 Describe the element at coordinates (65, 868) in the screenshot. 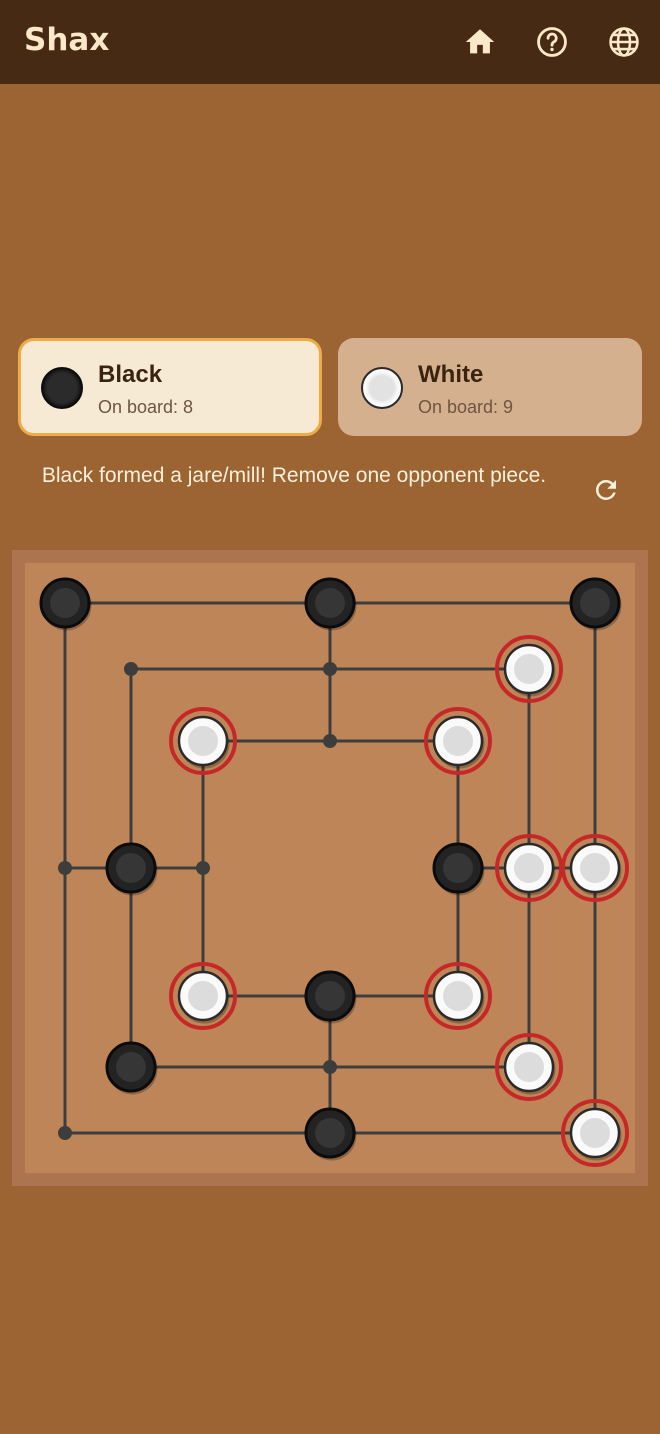

I see `board-point-outer-middle-left` at that location.